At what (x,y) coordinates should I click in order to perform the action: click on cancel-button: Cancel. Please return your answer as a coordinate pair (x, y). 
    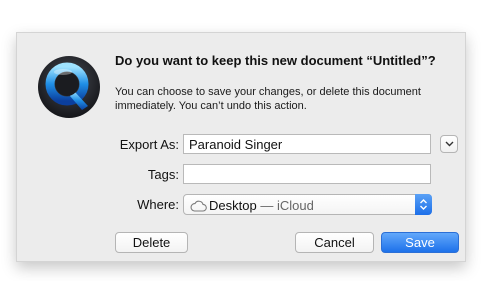
    Looking at the image, I should click on (334, 242).